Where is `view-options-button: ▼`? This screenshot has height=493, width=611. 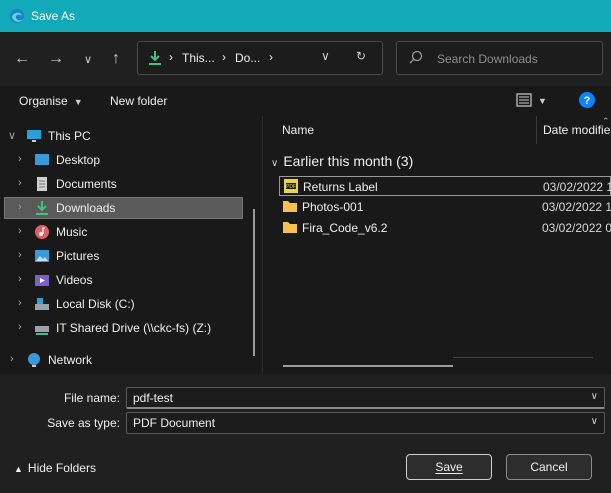 view-options-button: ▼ is located at coordinates (531, 101).